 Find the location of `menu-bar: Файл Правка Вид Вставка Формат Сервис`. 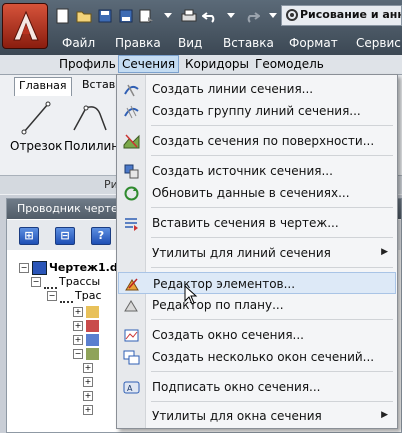

menu-bar: Файл Правка Вид Вставка Формат Сервис is located at coordinates (229, 43).